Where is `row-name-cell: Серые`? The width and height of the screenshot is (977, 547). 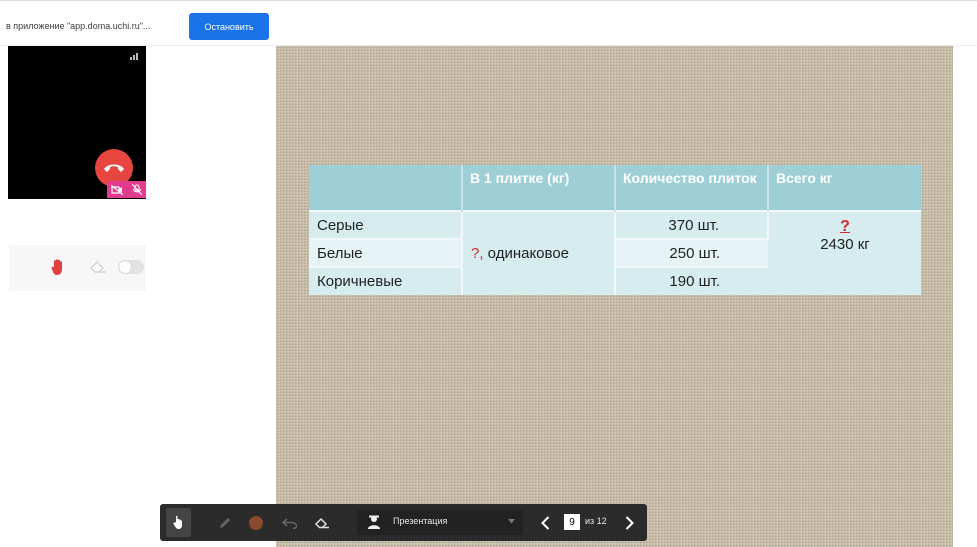
row-name-cell: Серые is located at coordinates (386, 224).